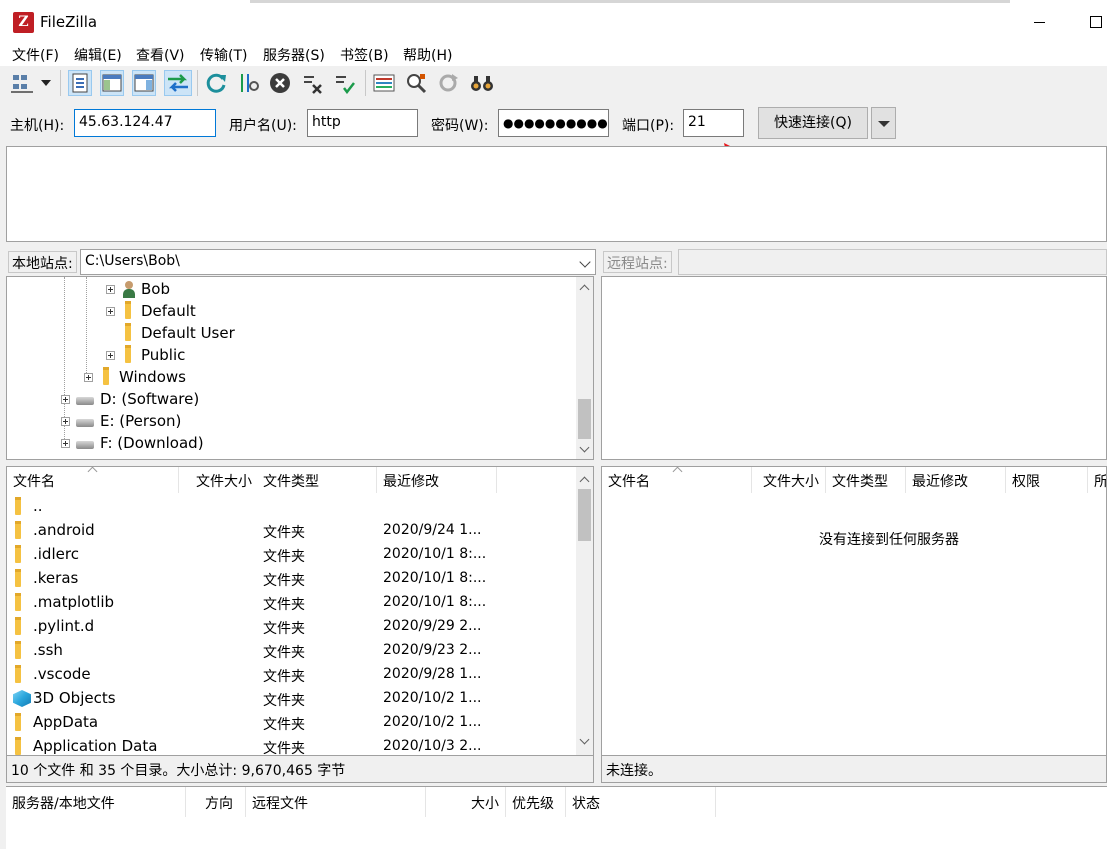 This screenshot has height=849, width=1107. What do you see at coordinates (584, 368) in the screenshot?
I see `local-tree-scrollbar` at bounding box center [584, 368].